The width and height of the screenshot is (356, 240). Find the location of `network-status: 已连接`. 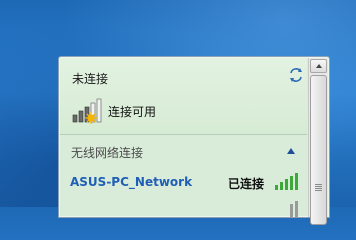

network-status: 已连接 is located at coordinates (246, 184).